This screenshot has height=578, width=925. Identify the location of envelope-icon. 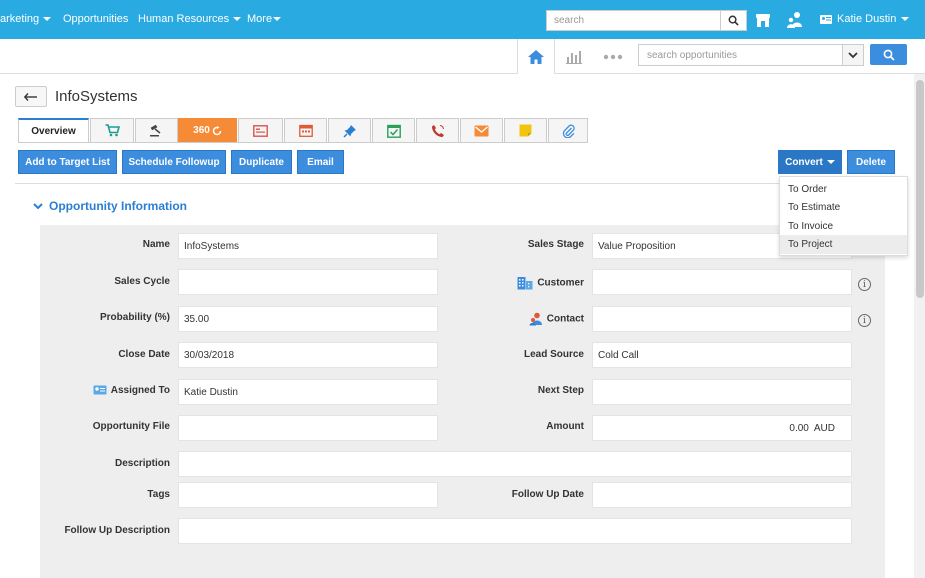
(481, 130).